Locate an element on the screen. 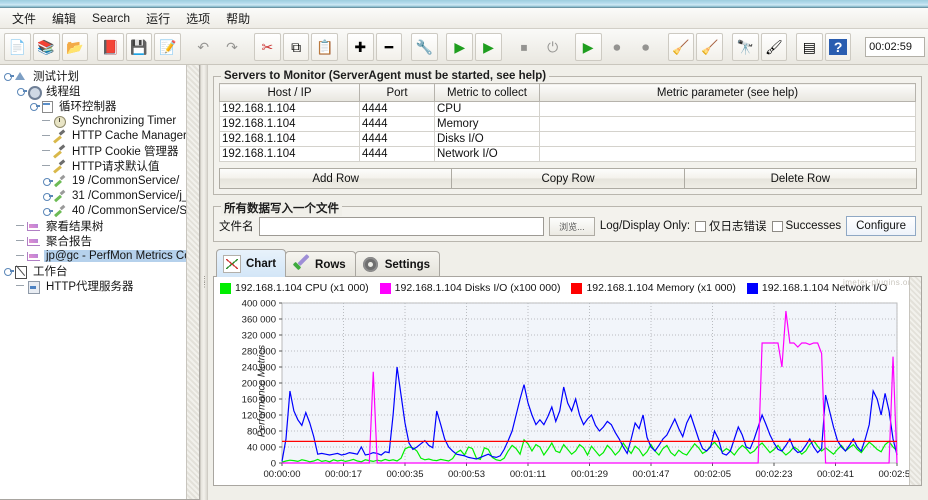 Image resolution: width=928 pixels, height=500 pixels. errors-only-checkbox: 仅日志错误 is located at coordinates (731, 226).